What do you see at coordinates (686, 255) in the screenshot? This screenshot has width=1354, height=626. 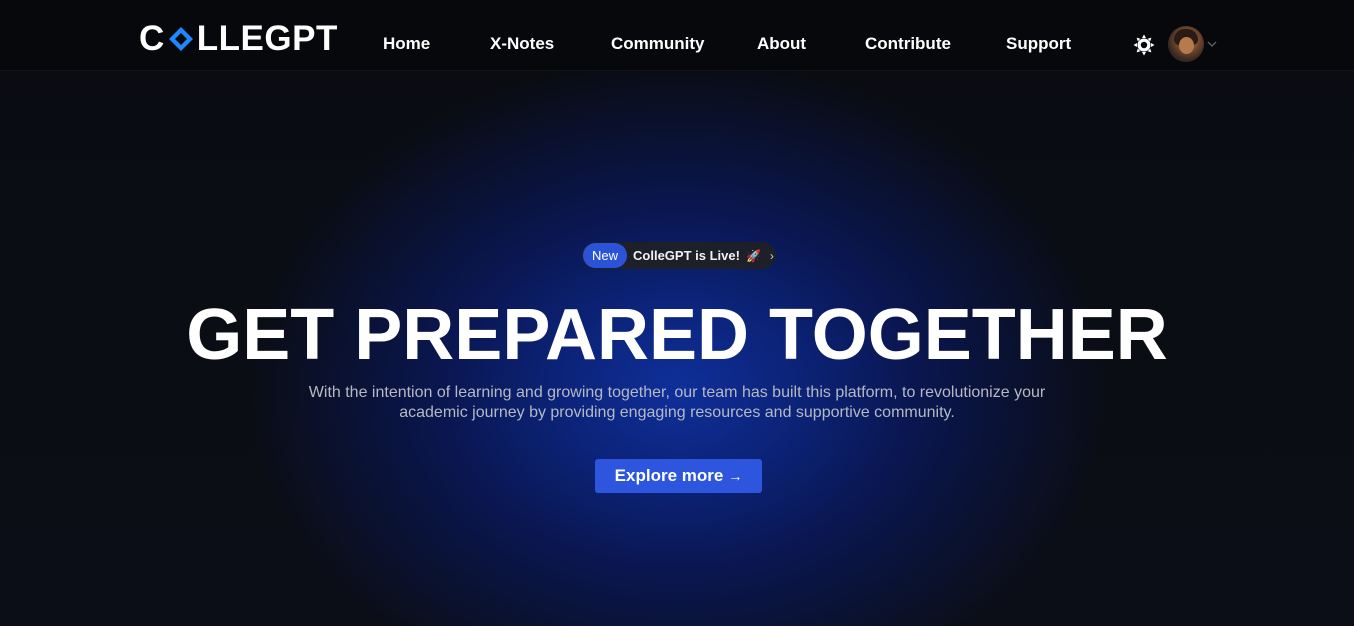 I see `announcement-text: ColleGPT is Live!` at bounding box center [686, 255].